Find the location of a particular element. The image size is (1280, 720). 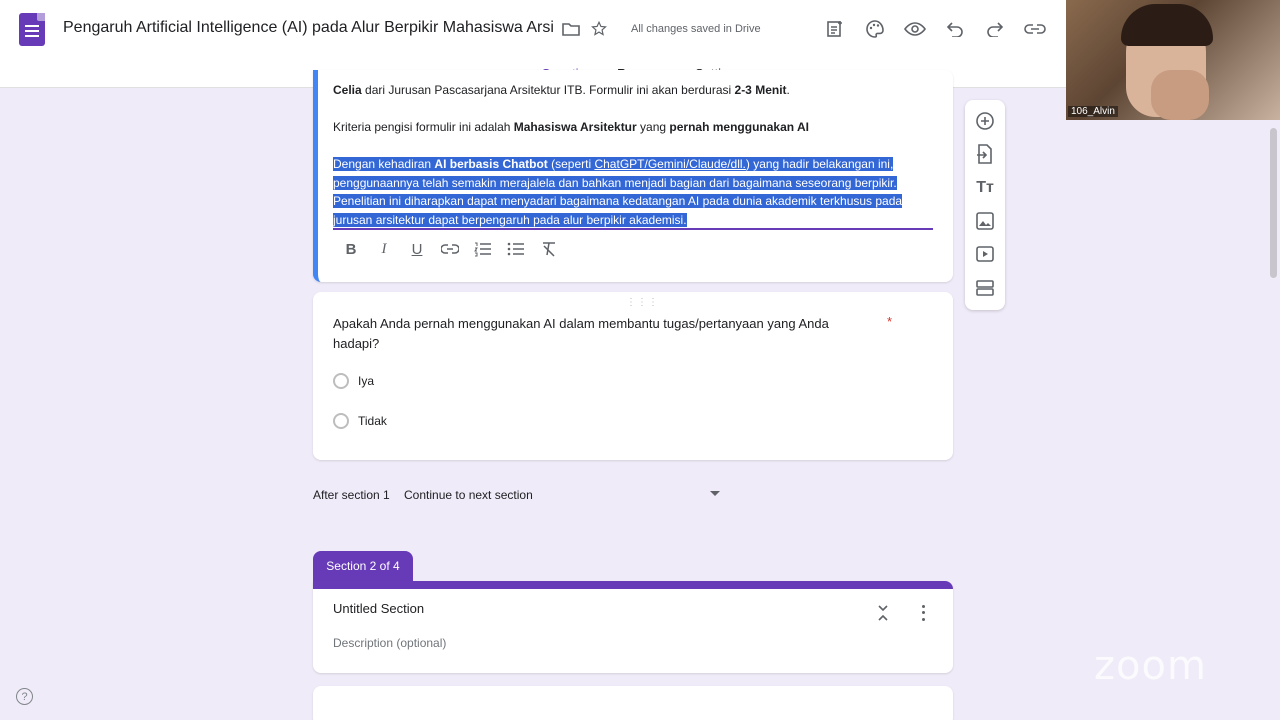

bold-button: B is located at coordinates (351, 249).